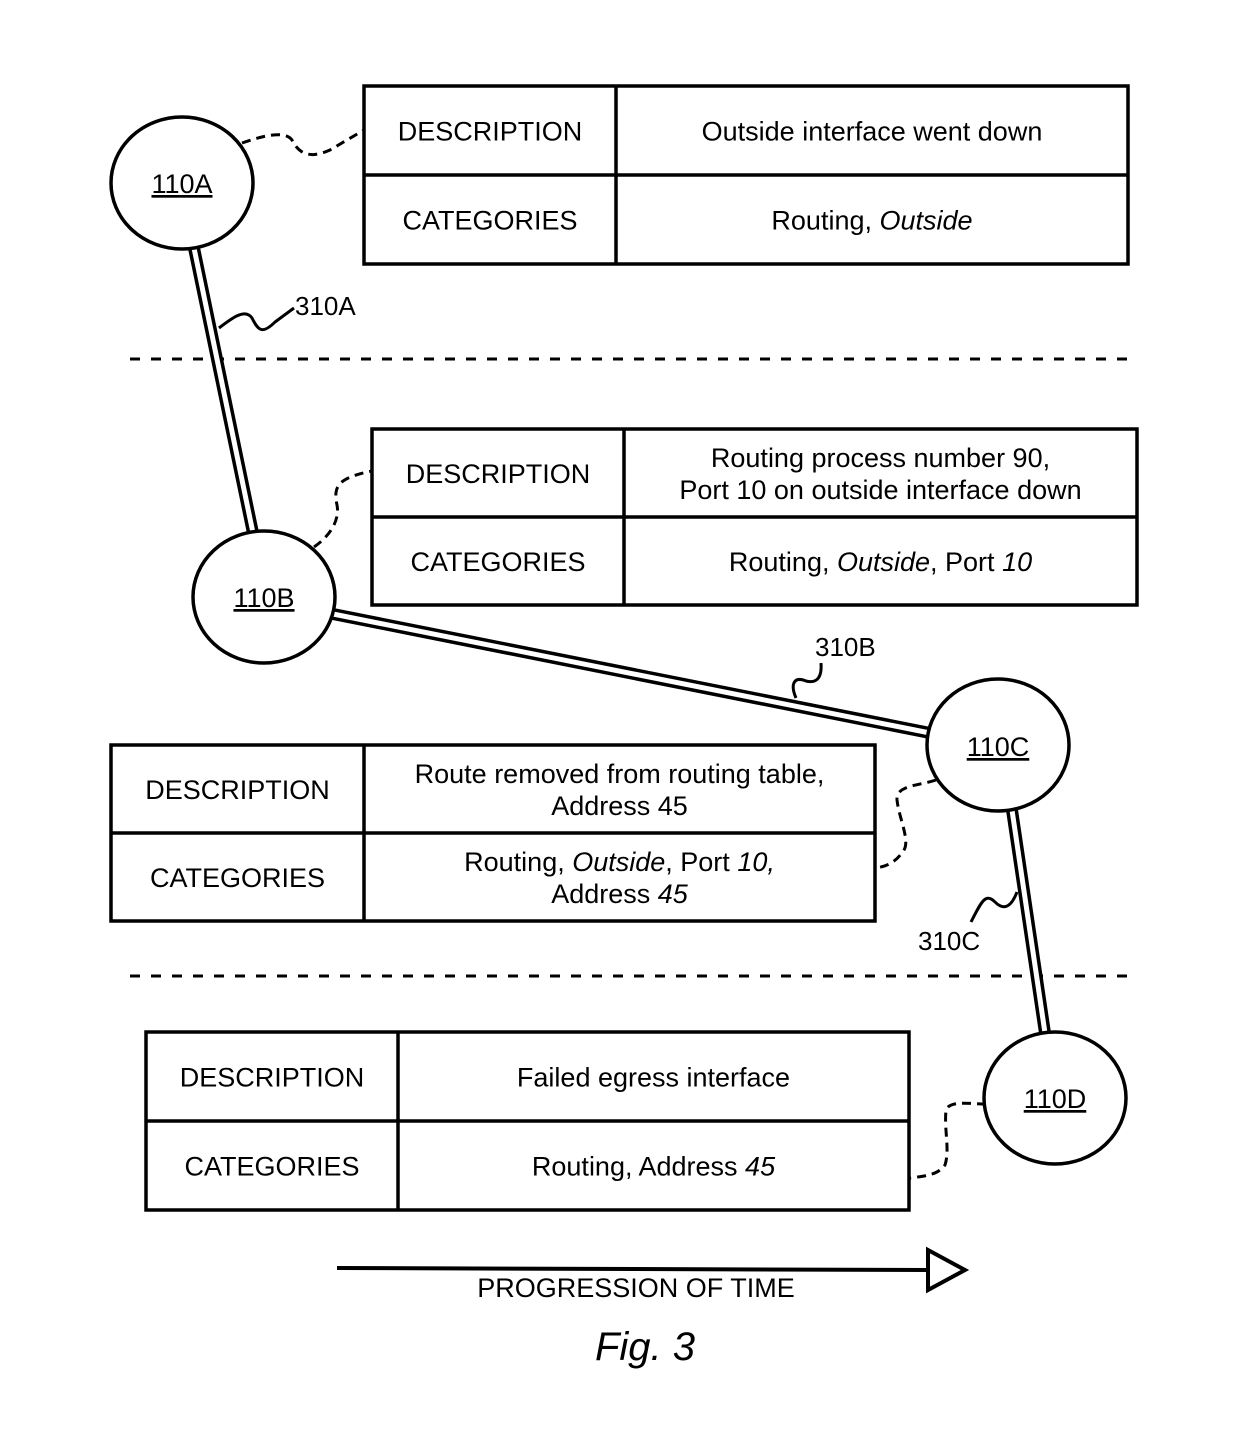 The width and height of the screenshot is (1240, 1447). I want to click on node-110A: 110A, so click(182, 183).